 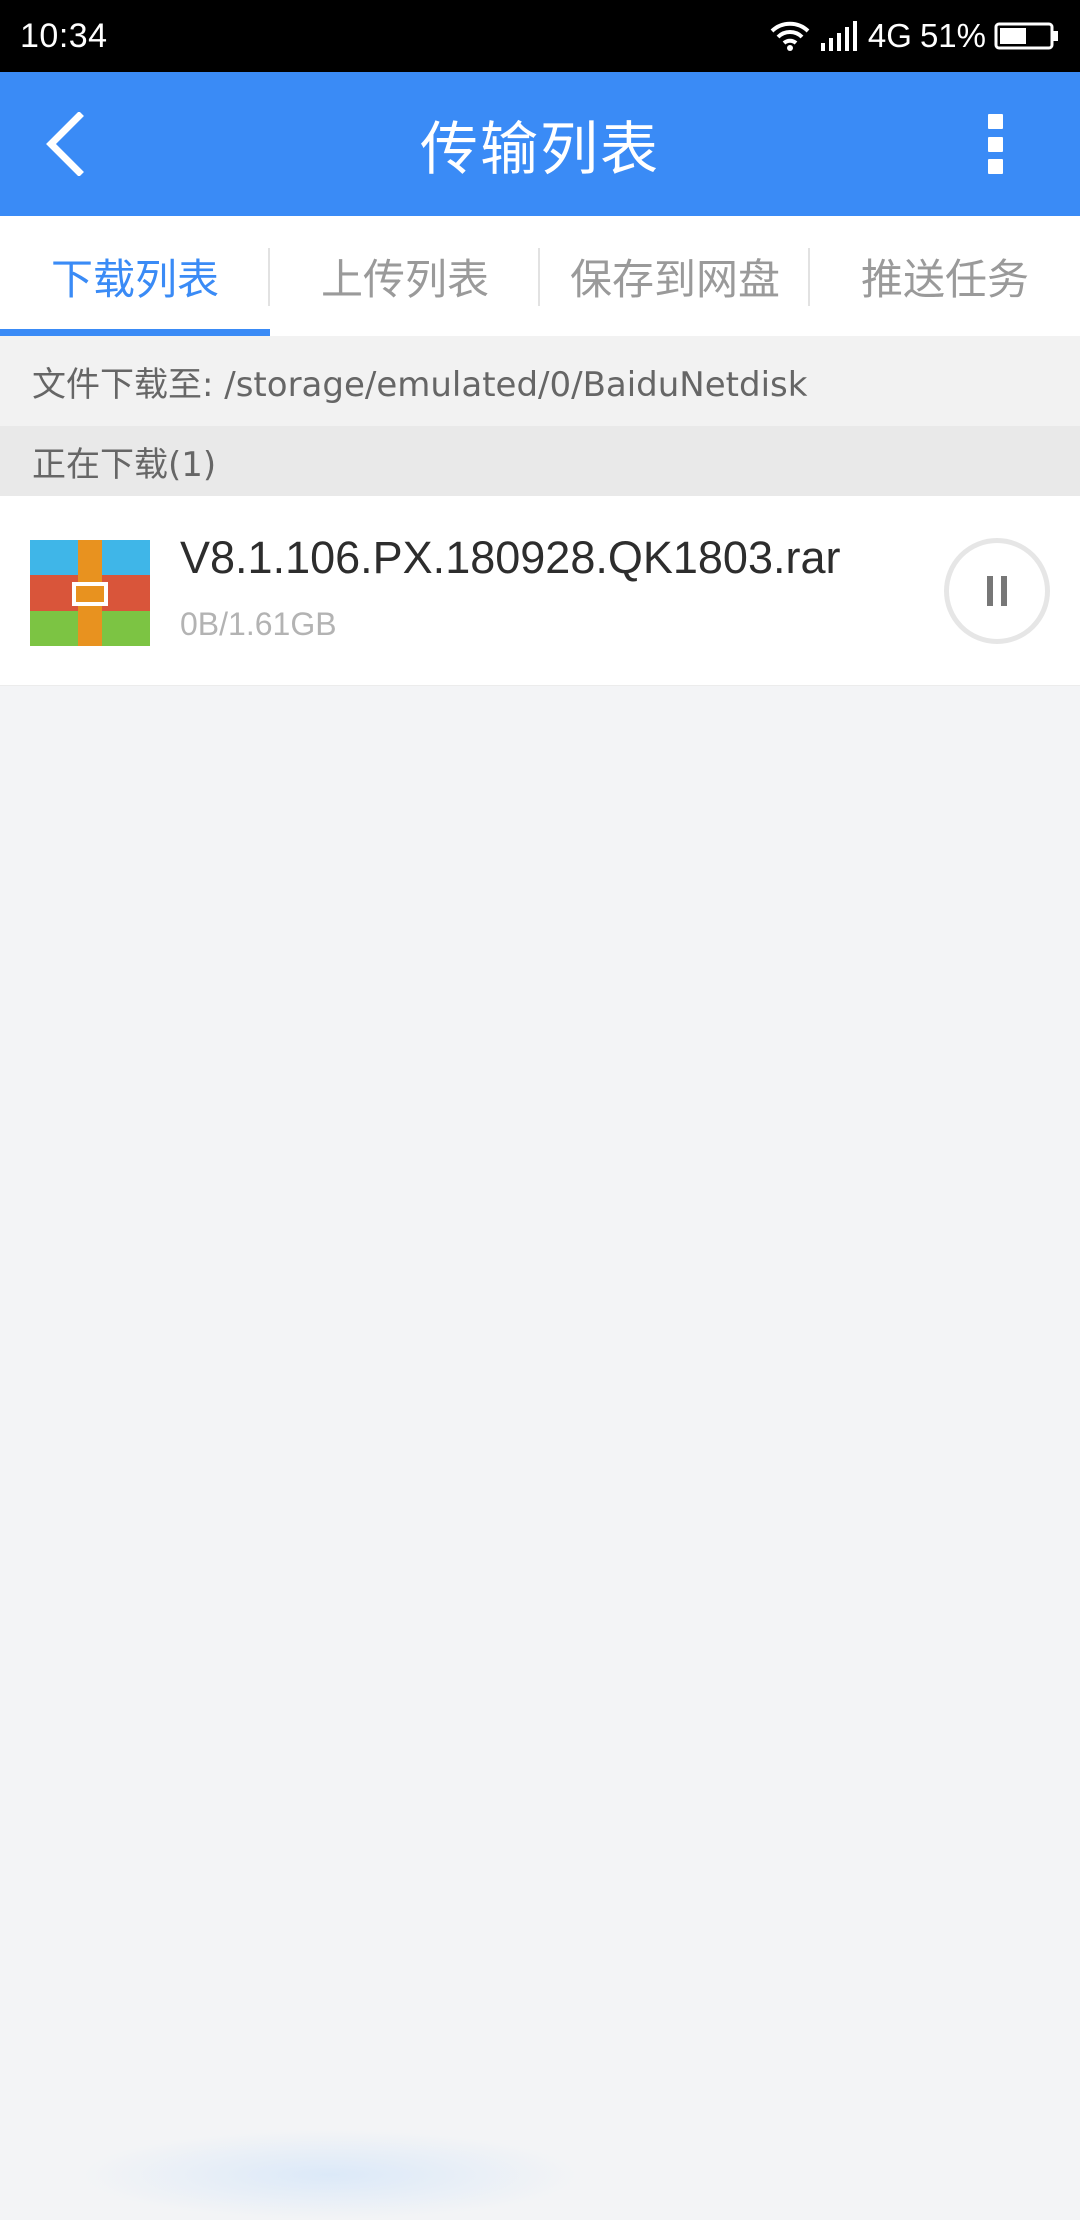 I want to click on section-header-downloading: 正在下载(1), so click(x=540, y=461).